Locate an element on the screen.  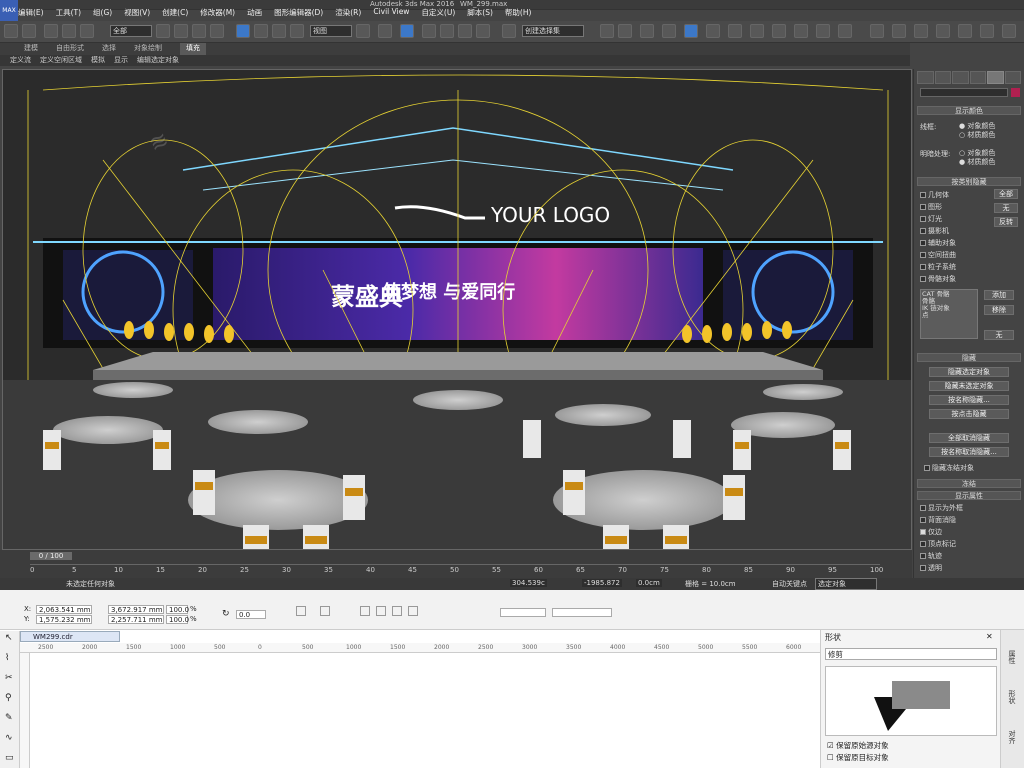
wire-material-color: ○ 材质颜色 is located at coordinates (977, 134).